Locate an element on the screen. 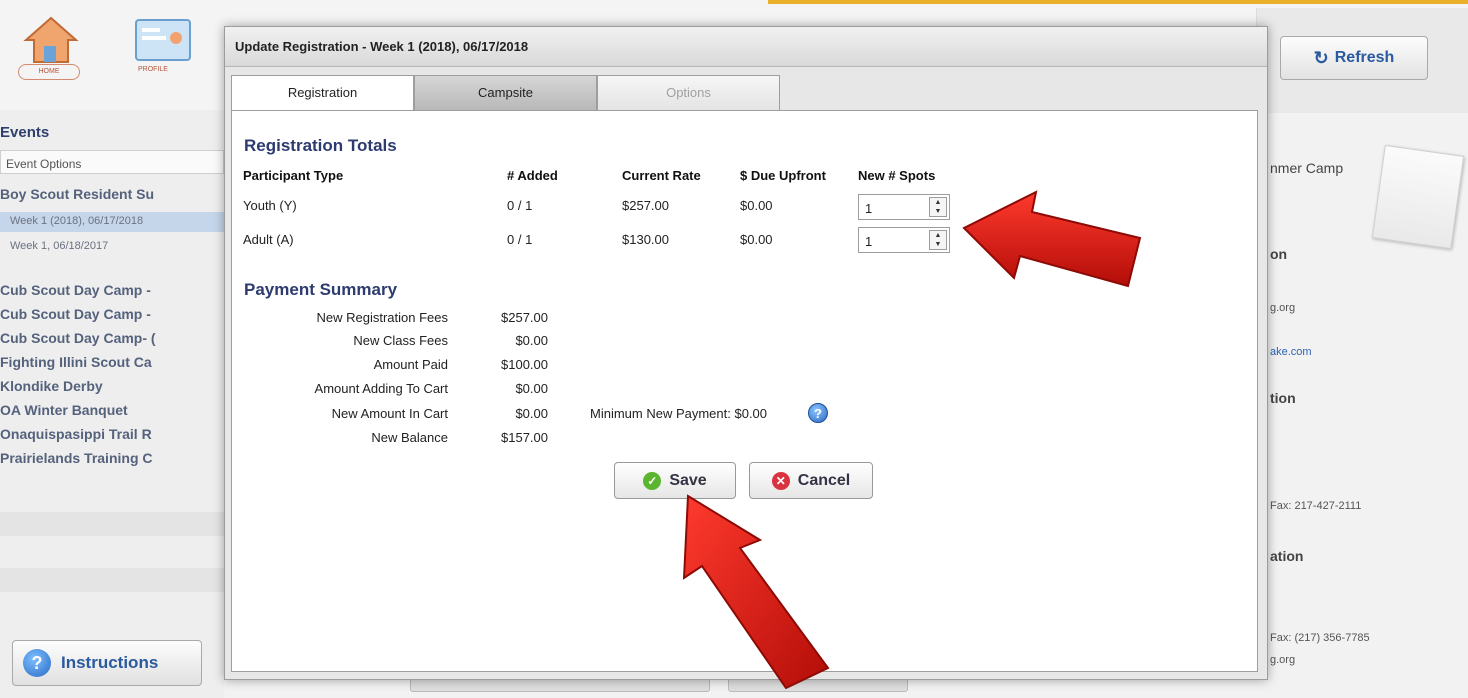  section-heading: on is located at coordinates (1279, 254).